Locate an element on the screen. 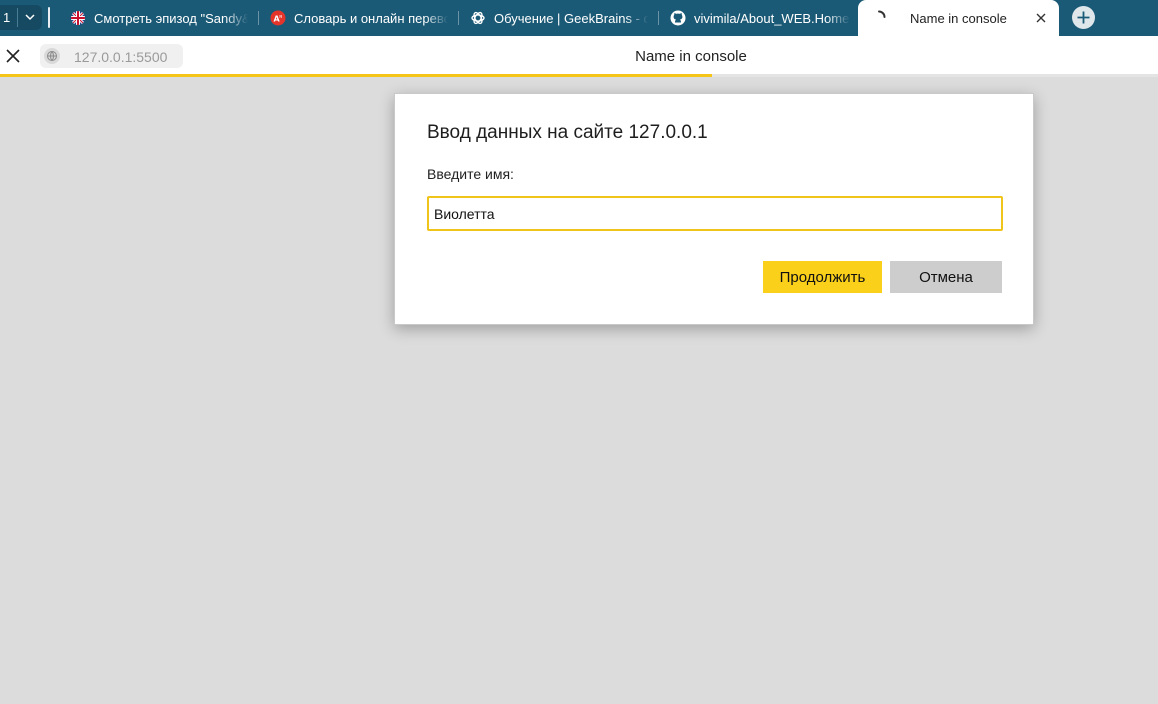 Image resolution: width=1158 pixels, height=704 pixels. svg-text: я is located at coordinates (280, 17).